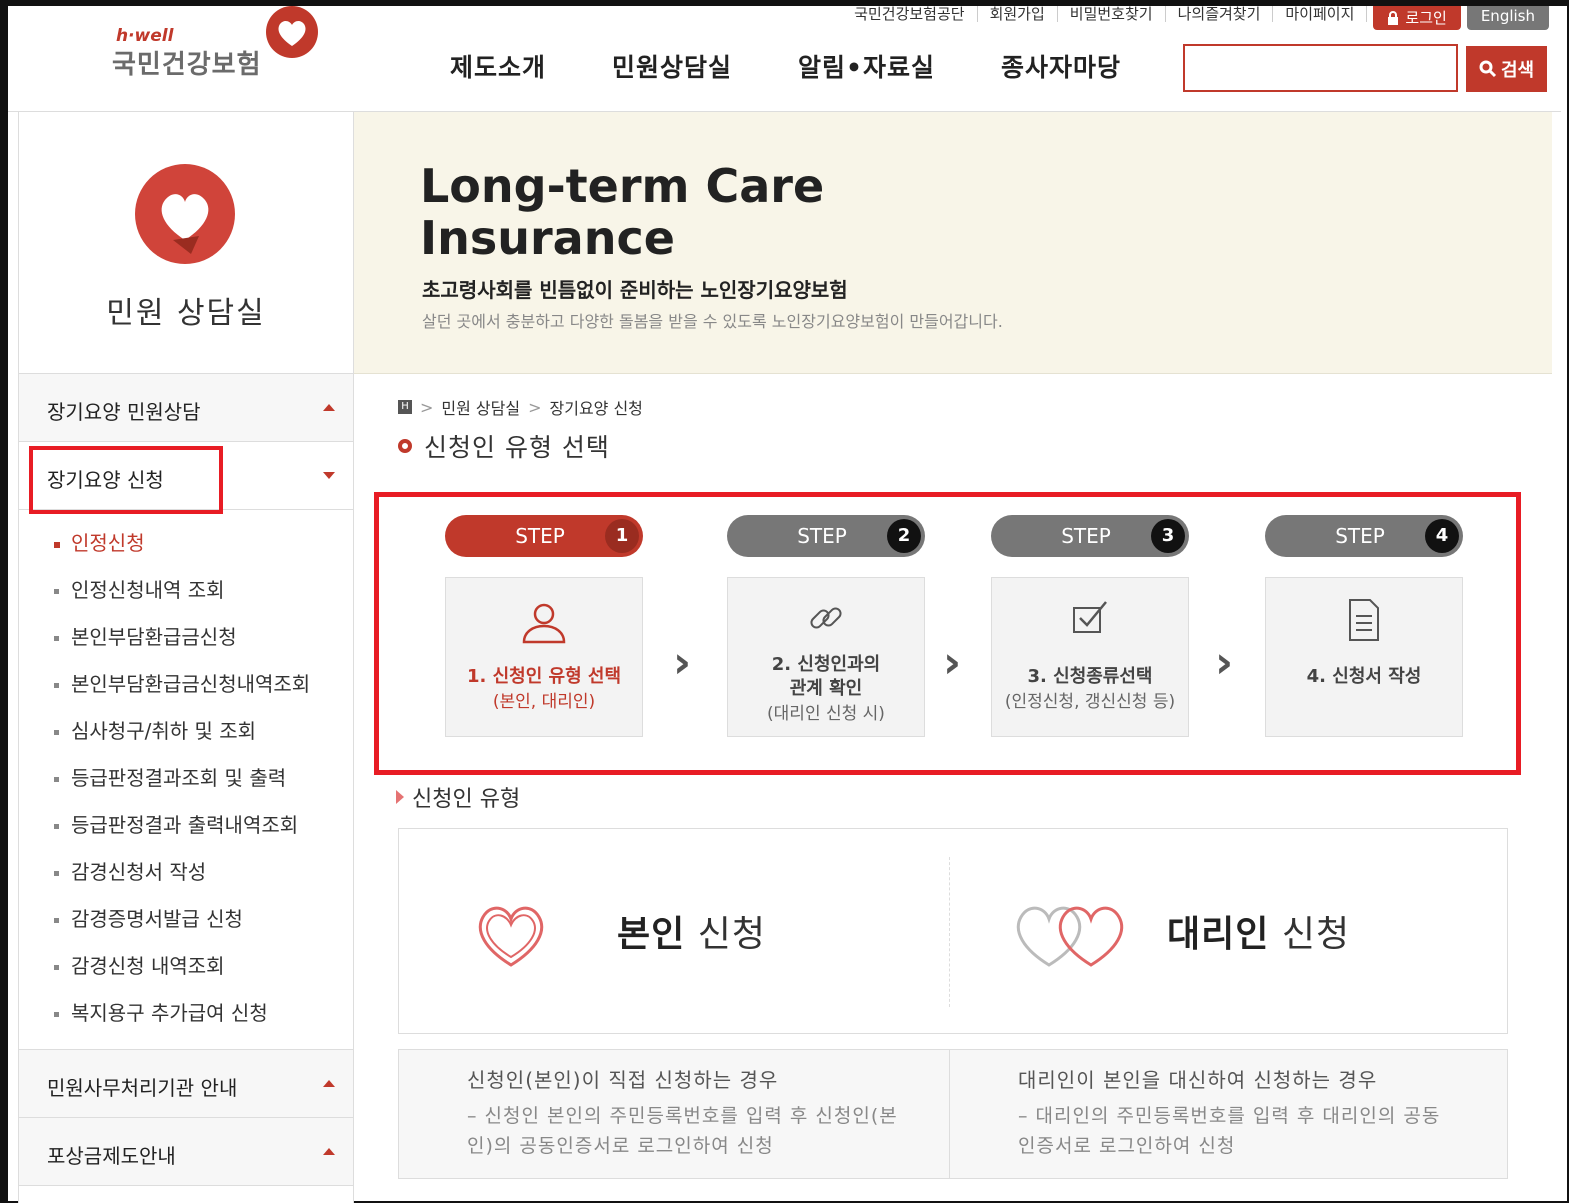 This screenshot has width=1569, height=1203. I want to click on lock-icon, so click(1393, 18).